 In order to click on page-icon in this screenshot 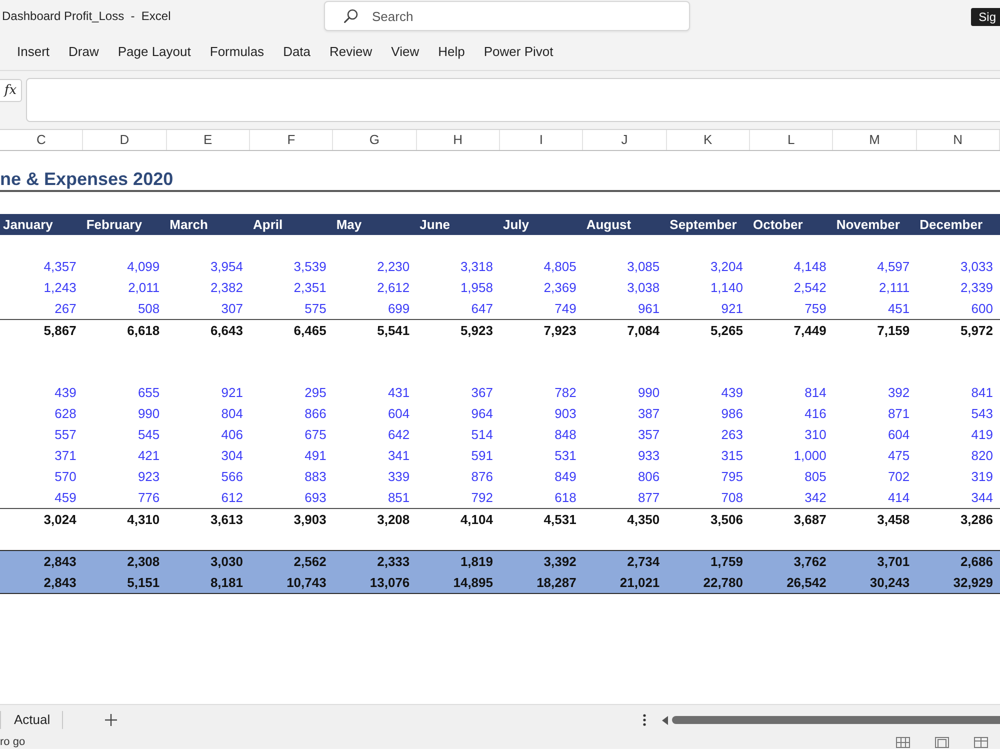, I will do `click(942, 742)`.